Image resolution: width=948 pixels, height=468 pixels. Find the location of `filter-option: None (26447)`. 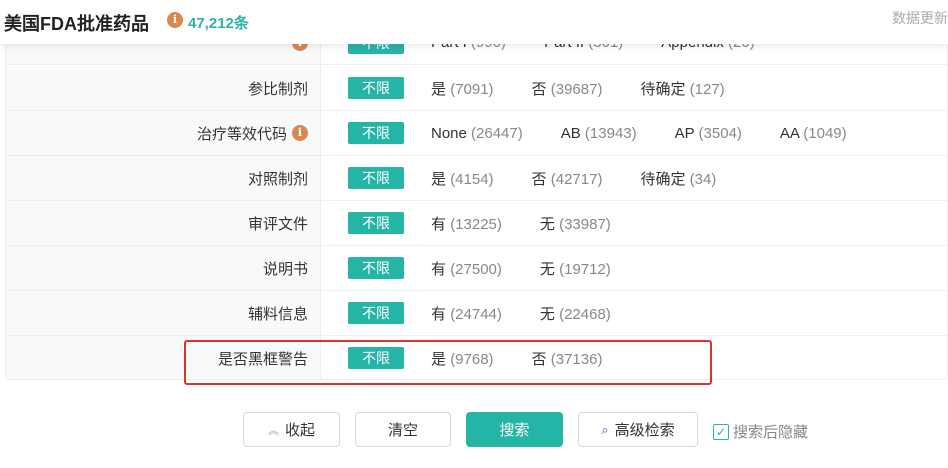

filter-option: None (26447) is located at coordinates (477, 133).